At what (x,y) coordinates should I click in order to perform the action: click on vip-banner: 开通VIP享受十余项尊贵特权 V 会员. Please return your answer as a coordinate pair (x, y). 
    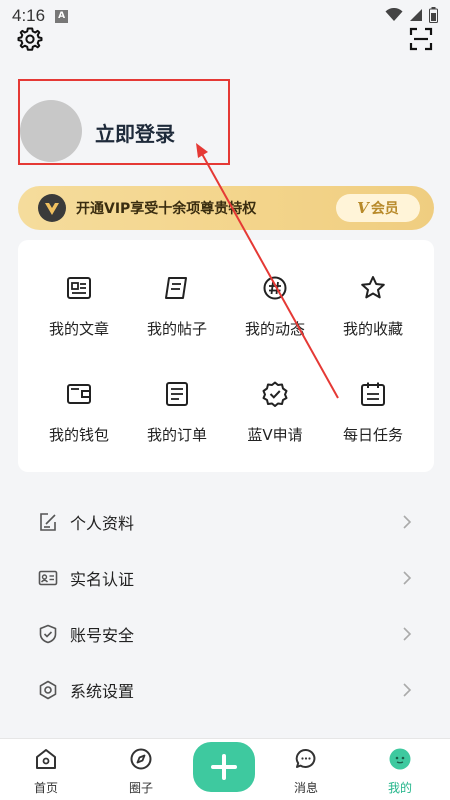
    Looking at the image, I should click on (226, 208).